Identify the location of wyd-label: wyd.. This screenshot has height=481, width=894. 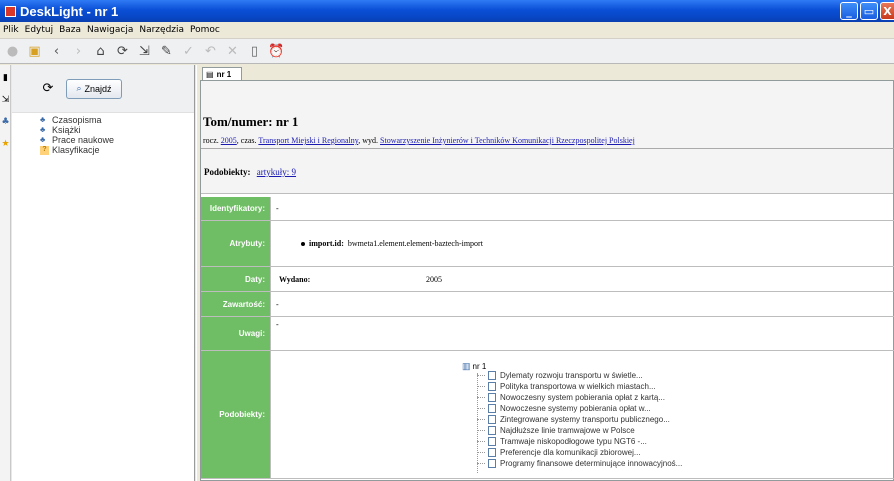
(370, 140).